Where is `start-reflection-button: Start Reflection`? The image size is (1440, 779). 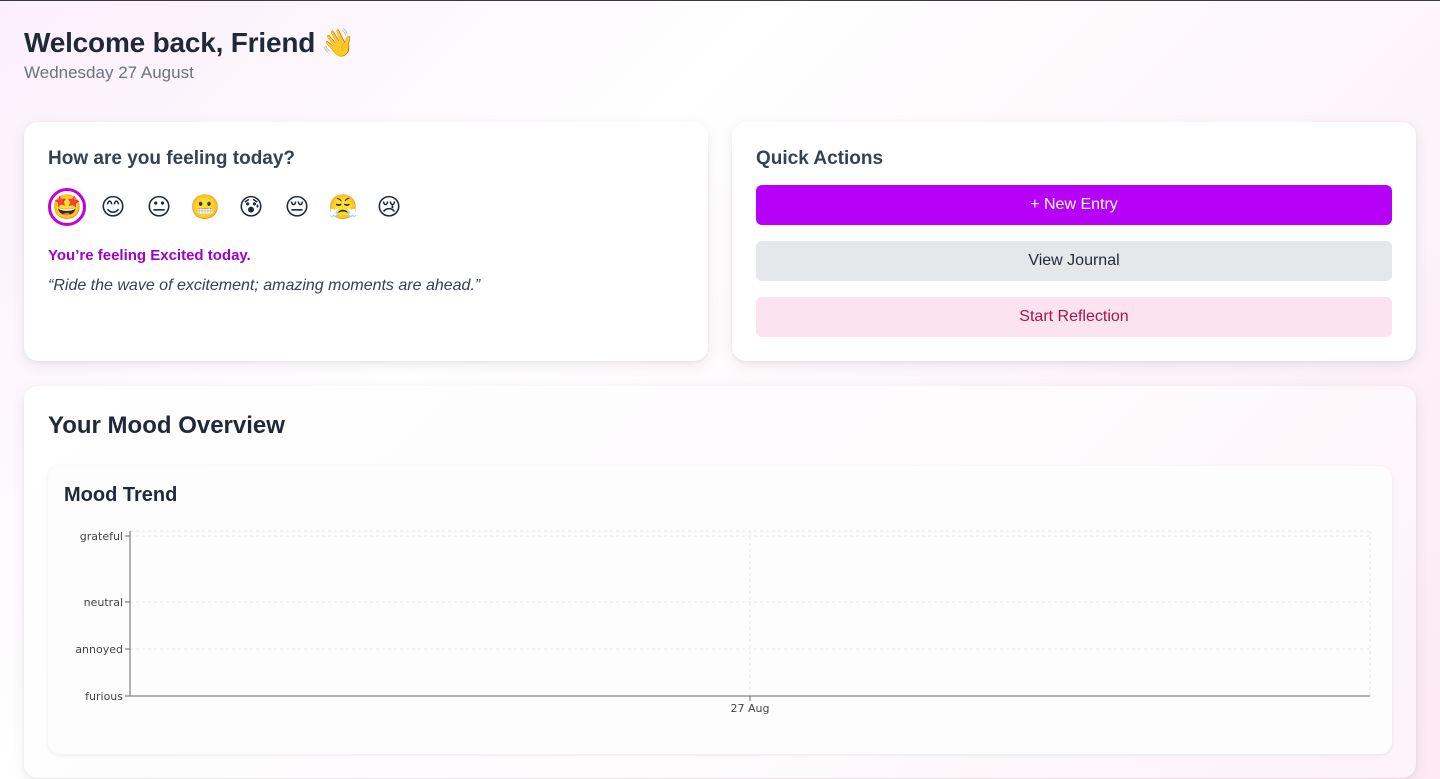 start-reflection-button: Start Reflection is located at coordinates (1074, 317).